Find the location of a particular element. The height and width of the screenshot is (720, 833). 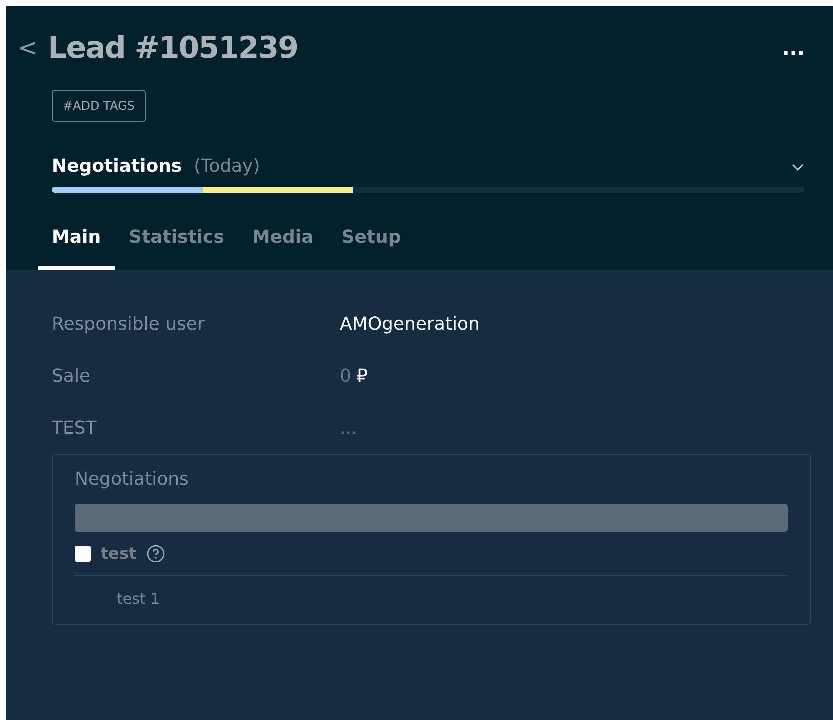

field-label: TEST is located at coordinates (75, 428).